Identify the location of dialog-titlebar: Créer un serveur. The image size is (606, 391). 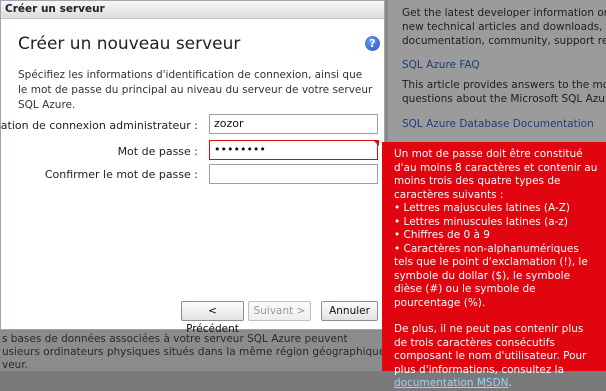
(192, 10).